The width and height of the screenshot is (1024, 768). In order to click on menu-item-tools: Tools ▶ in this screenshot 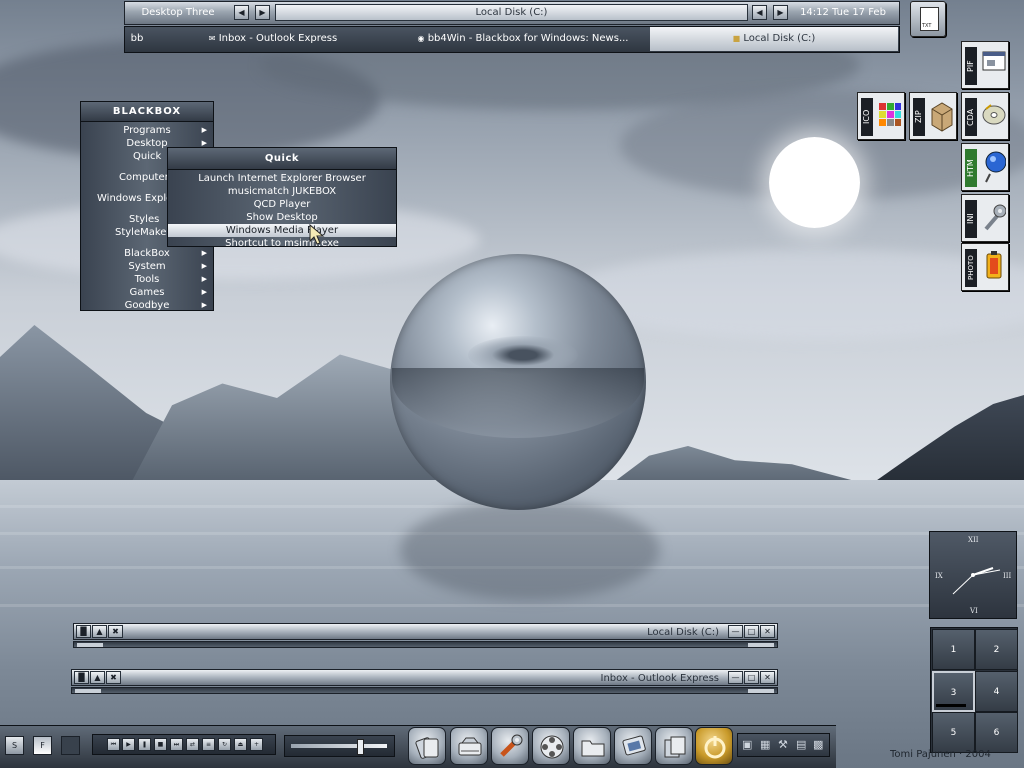, I will do `click(147, 279)`.